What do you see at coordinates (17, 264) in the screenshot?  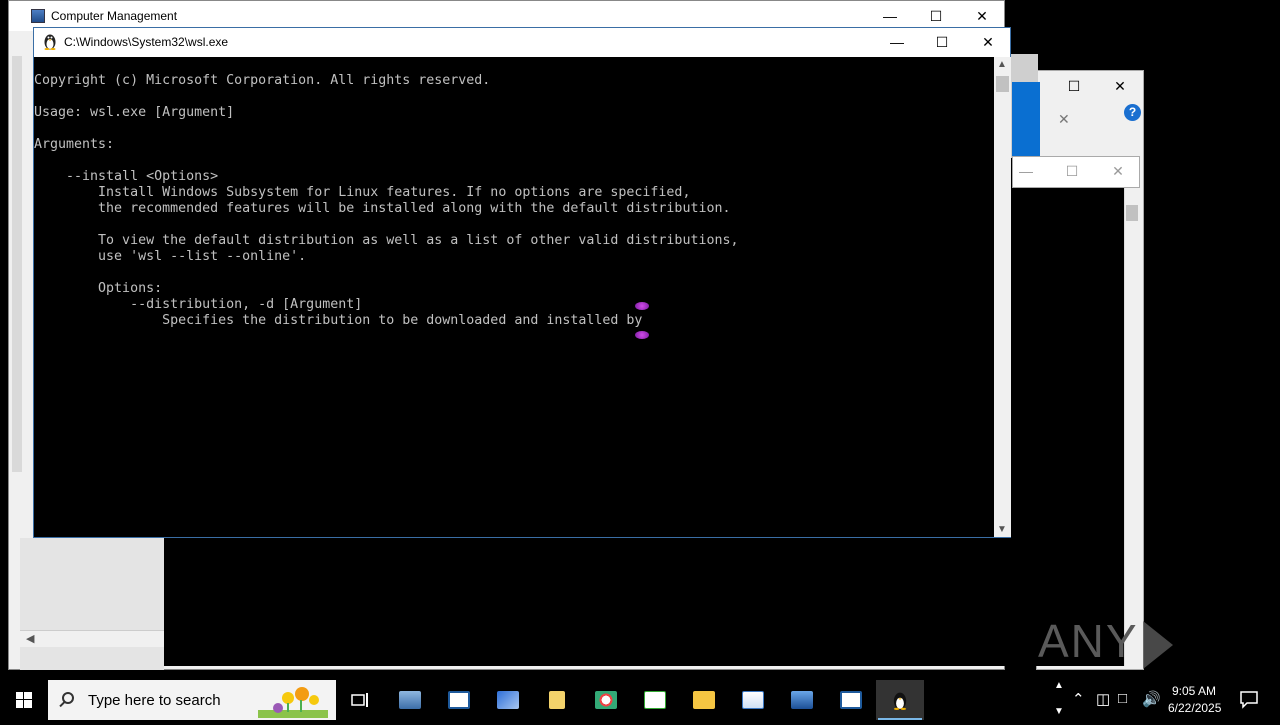 I see `tree-pane-edge` at bounding box center [17, 264].